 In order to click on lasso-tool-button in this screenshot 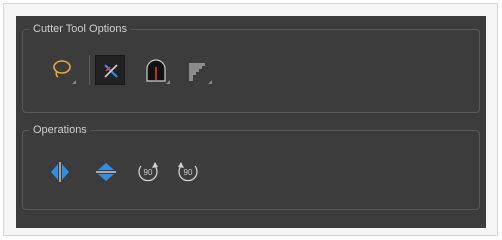, I will do `click(62, 70)`.